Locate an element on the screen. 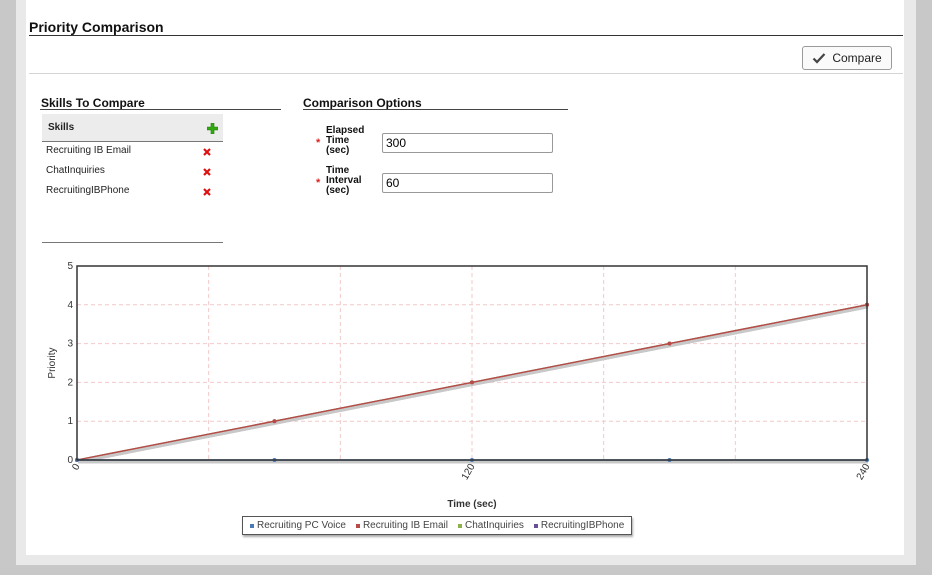 The height and width of the screenshot is (575, 932). y-tick-label: 2 is located at coordinates (70, 382).